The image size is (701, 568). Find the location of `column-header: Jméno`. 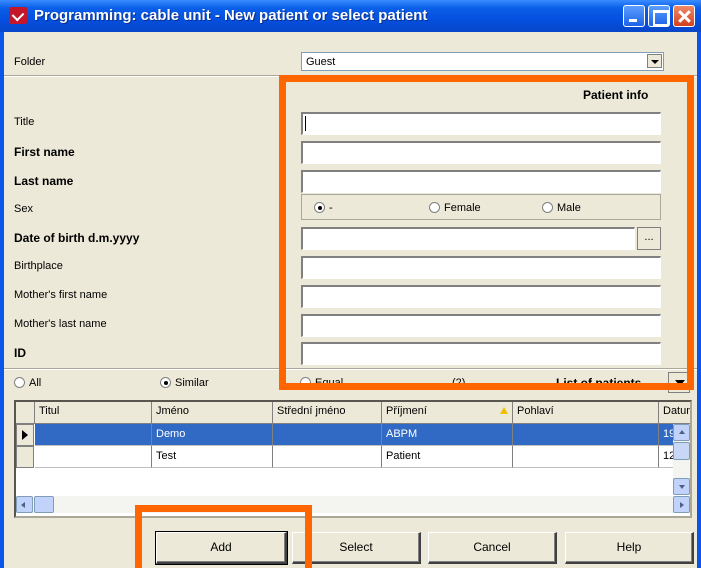

column-header: Jméno is located at coordinates (212, 413).